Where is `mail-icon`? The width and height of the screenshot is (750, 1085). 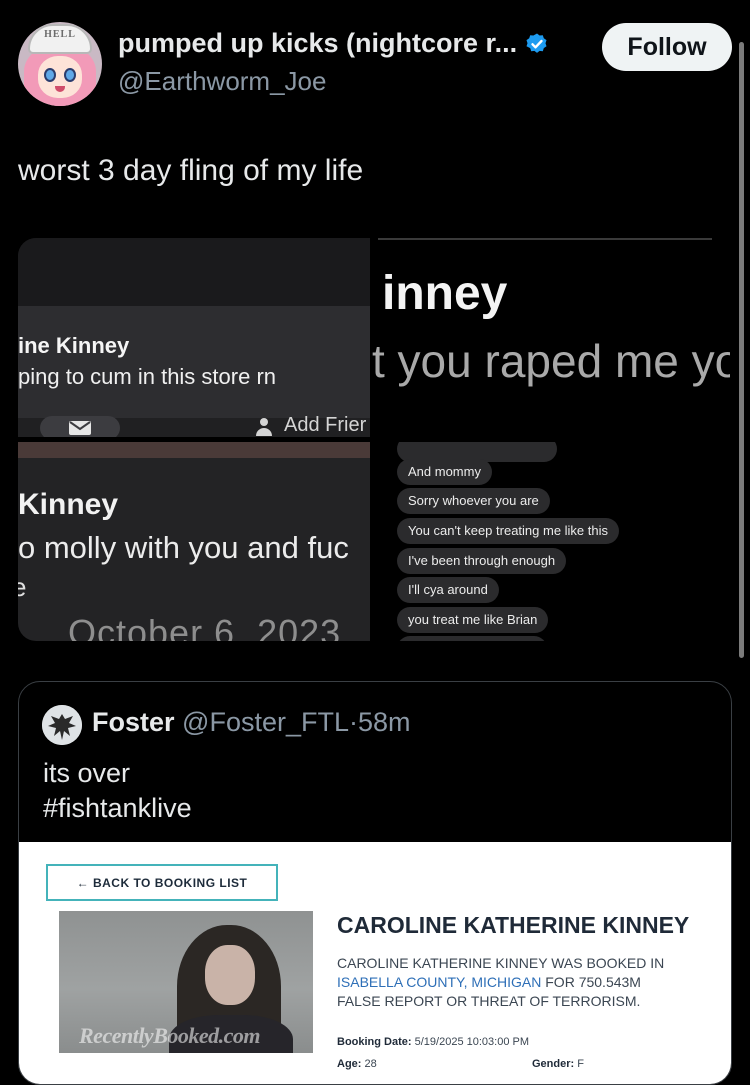
mail-icon is located at coordinates (80, 428).